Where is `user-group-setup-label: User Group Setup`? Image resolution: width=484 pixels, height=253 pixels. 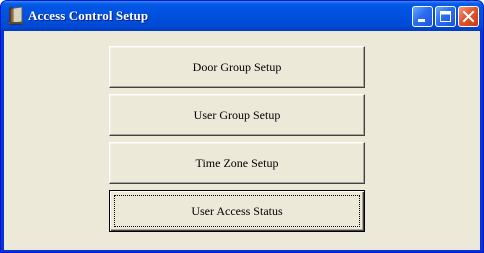
user-group-setup-label: User Group Setup is located at coordinates (237, 114).